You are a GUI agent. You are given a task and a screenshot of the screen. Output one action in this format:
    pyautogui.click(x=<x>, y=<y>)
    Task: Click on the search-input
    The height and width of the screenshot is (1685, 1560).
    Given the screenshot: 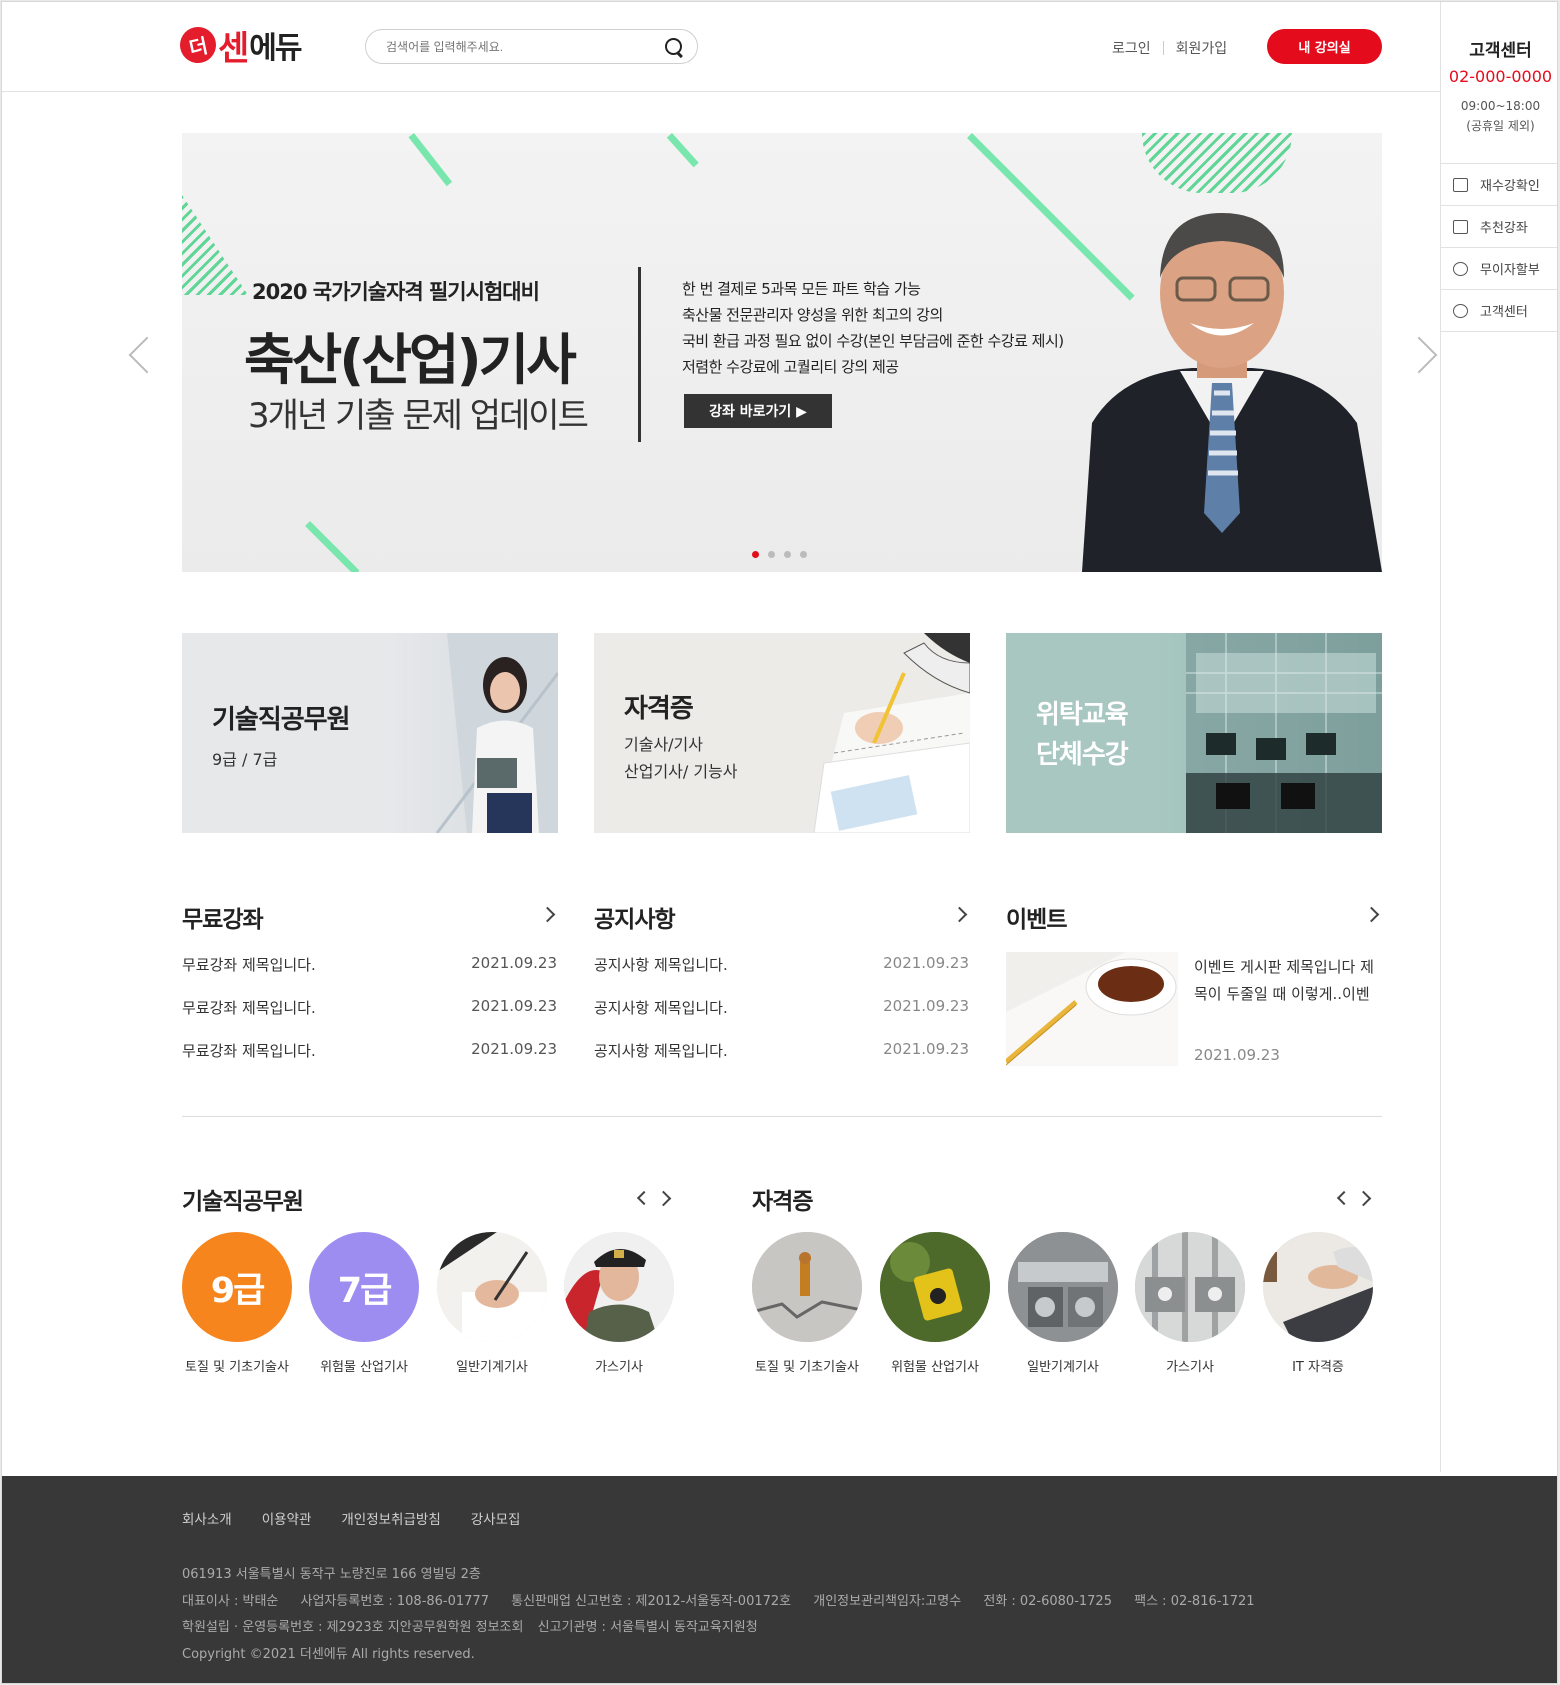 What is the action you would take?
    pyautogui.click(x=524, y=46)
    